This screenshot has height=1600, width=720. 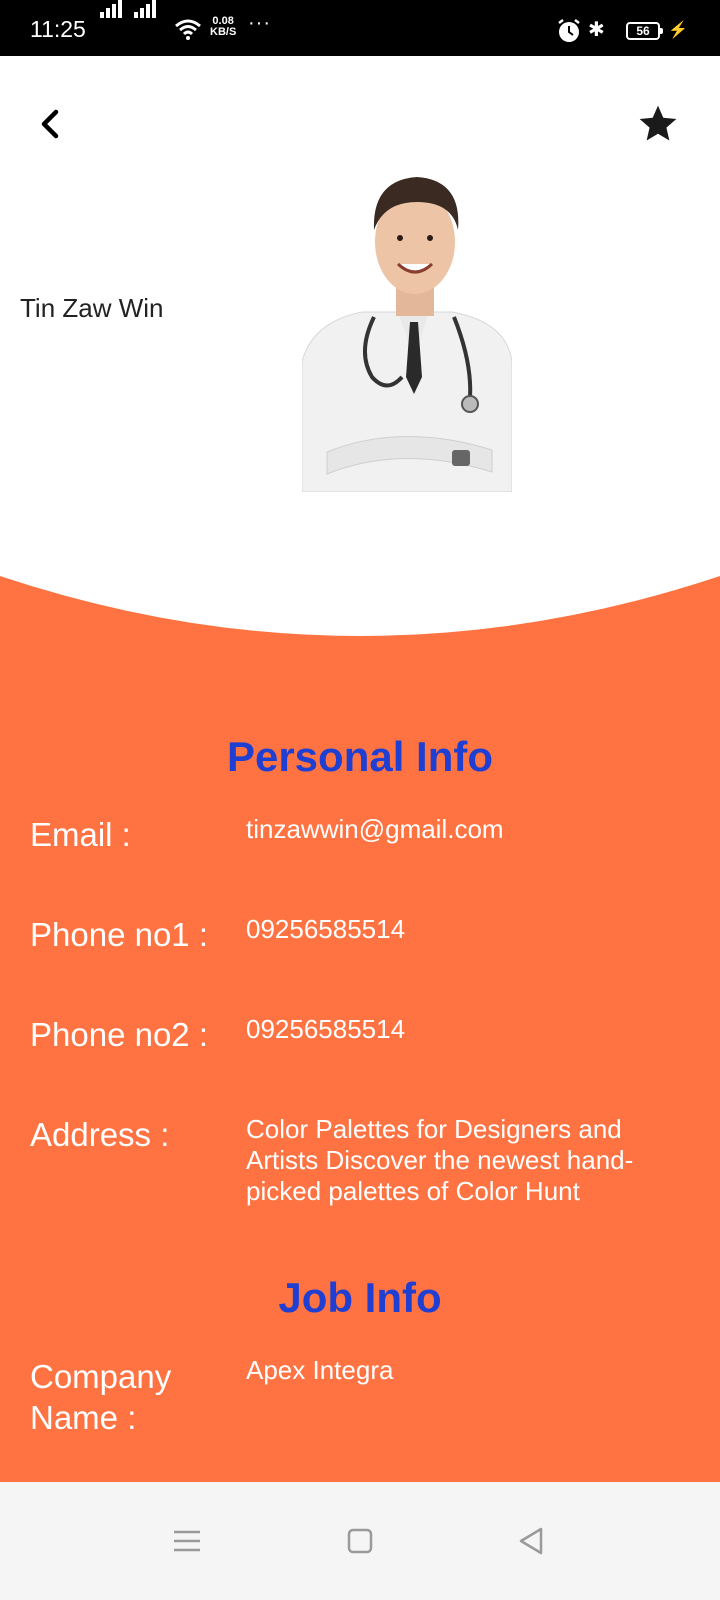 What do you see at coordinates (407, 332) in the screenshot?
I see `profile-photo` at bounding box center [407, 332].